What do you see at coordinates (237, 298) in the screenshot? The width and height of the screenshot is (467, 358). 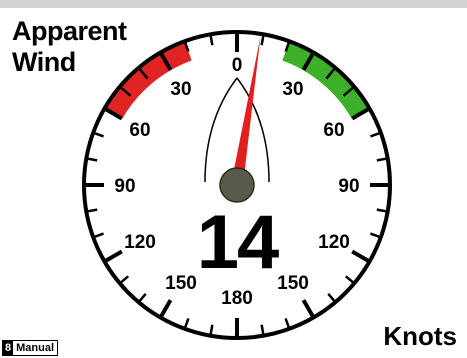 I see `scale-label: 180` at bounding box center [237, 298].